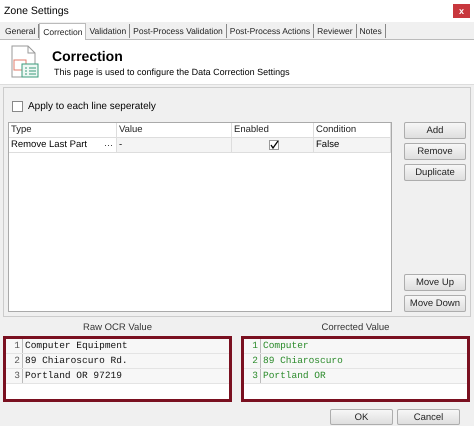 This screenshot has height=426, width=474. Describe the element at coordinates (273, 130) in the screenshot. I see `column-header: Enabled` at that location.